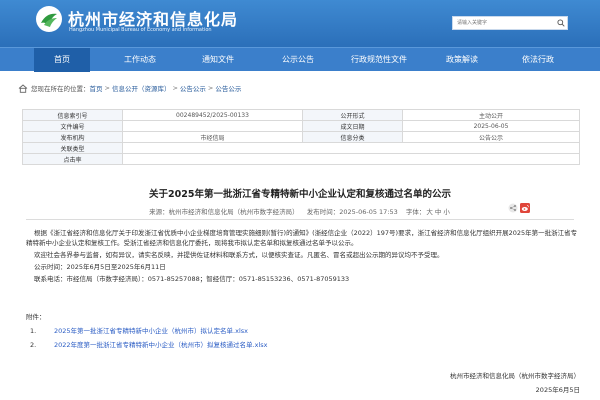 The image size is (600, 400). Describe the element at coordinates (352, 137) in the screenshot. I see `meta-label: 信息分类` at that location.